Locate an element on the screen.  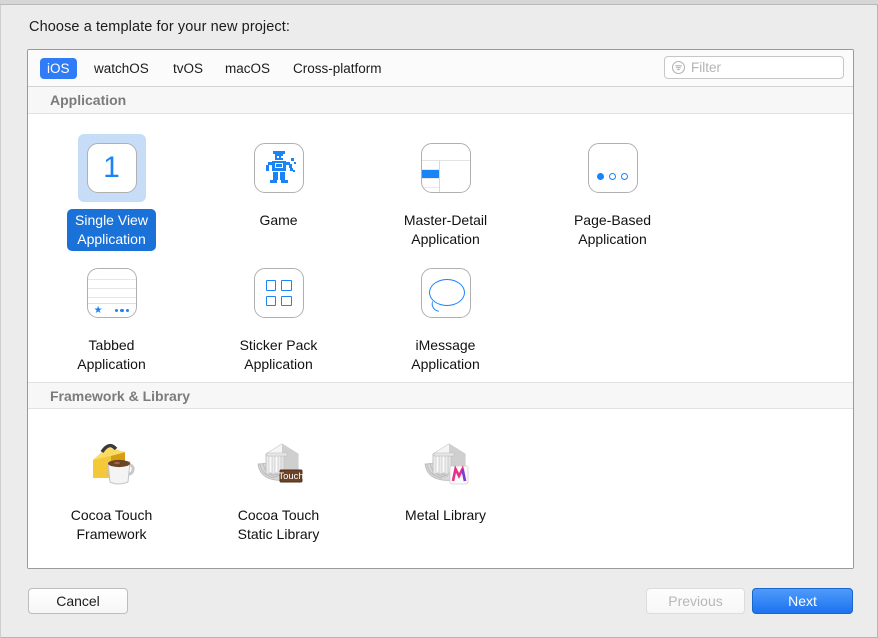
library-touch-icon: Touch is located at coordinates (280, 463).